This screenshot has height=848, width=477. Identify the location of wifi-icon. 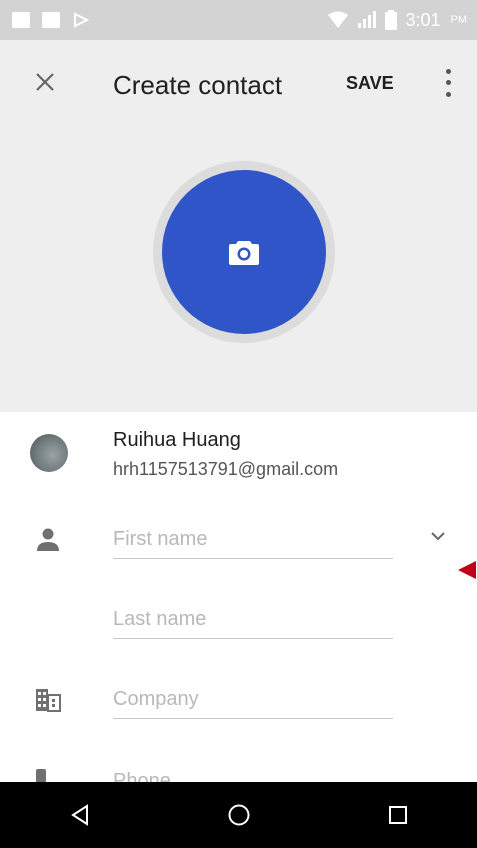
(338, 19).